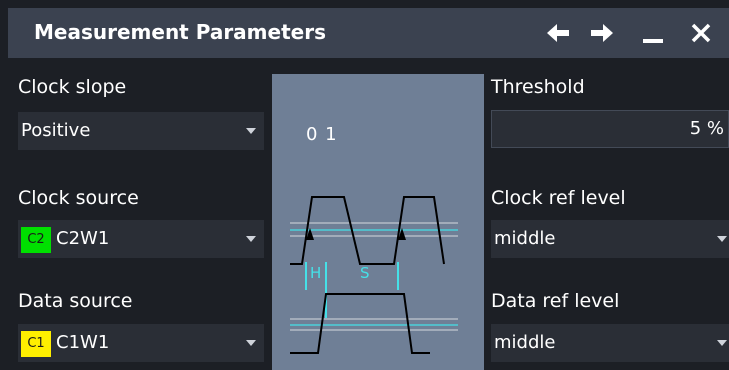  I want to click on clock-ref-level-dropdown: middle, so click(610, 239).